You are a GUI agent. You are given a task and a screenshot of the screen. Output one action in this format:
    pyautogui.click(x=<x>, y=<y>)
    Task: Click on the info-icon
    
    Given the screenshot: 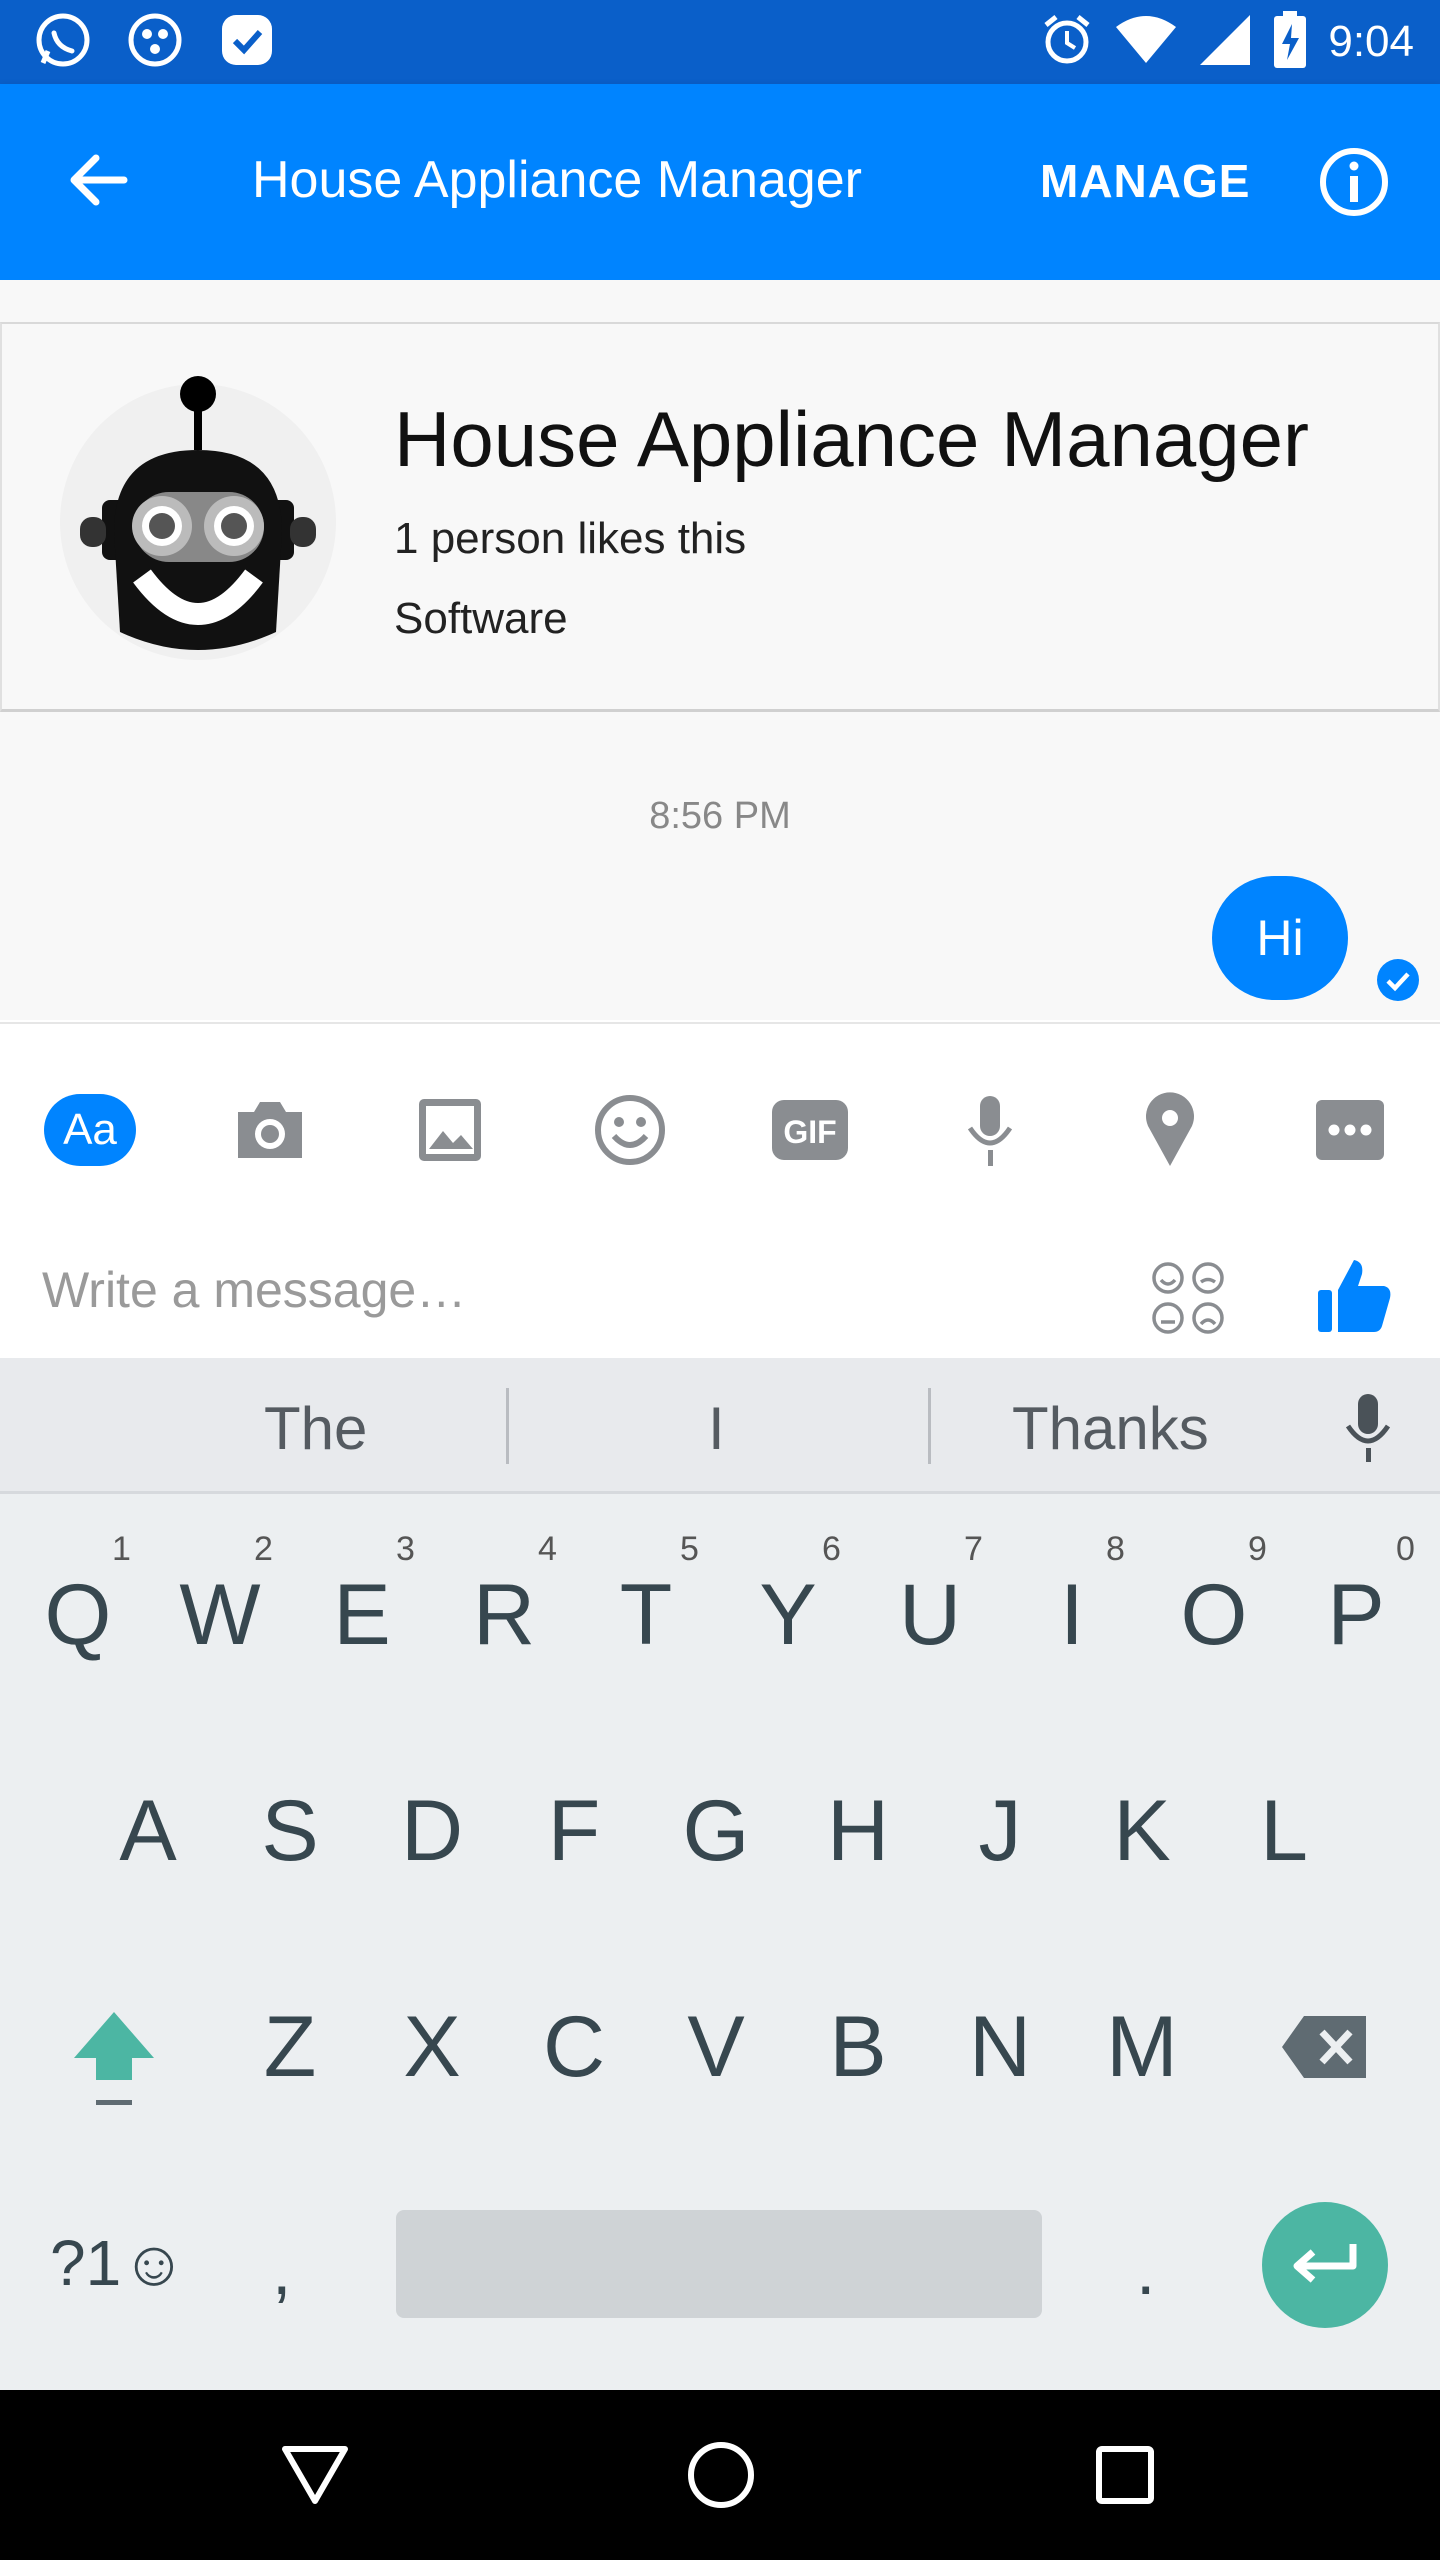 What is the action you would take?
    pyautogui.click(x=1354, y=184)
    